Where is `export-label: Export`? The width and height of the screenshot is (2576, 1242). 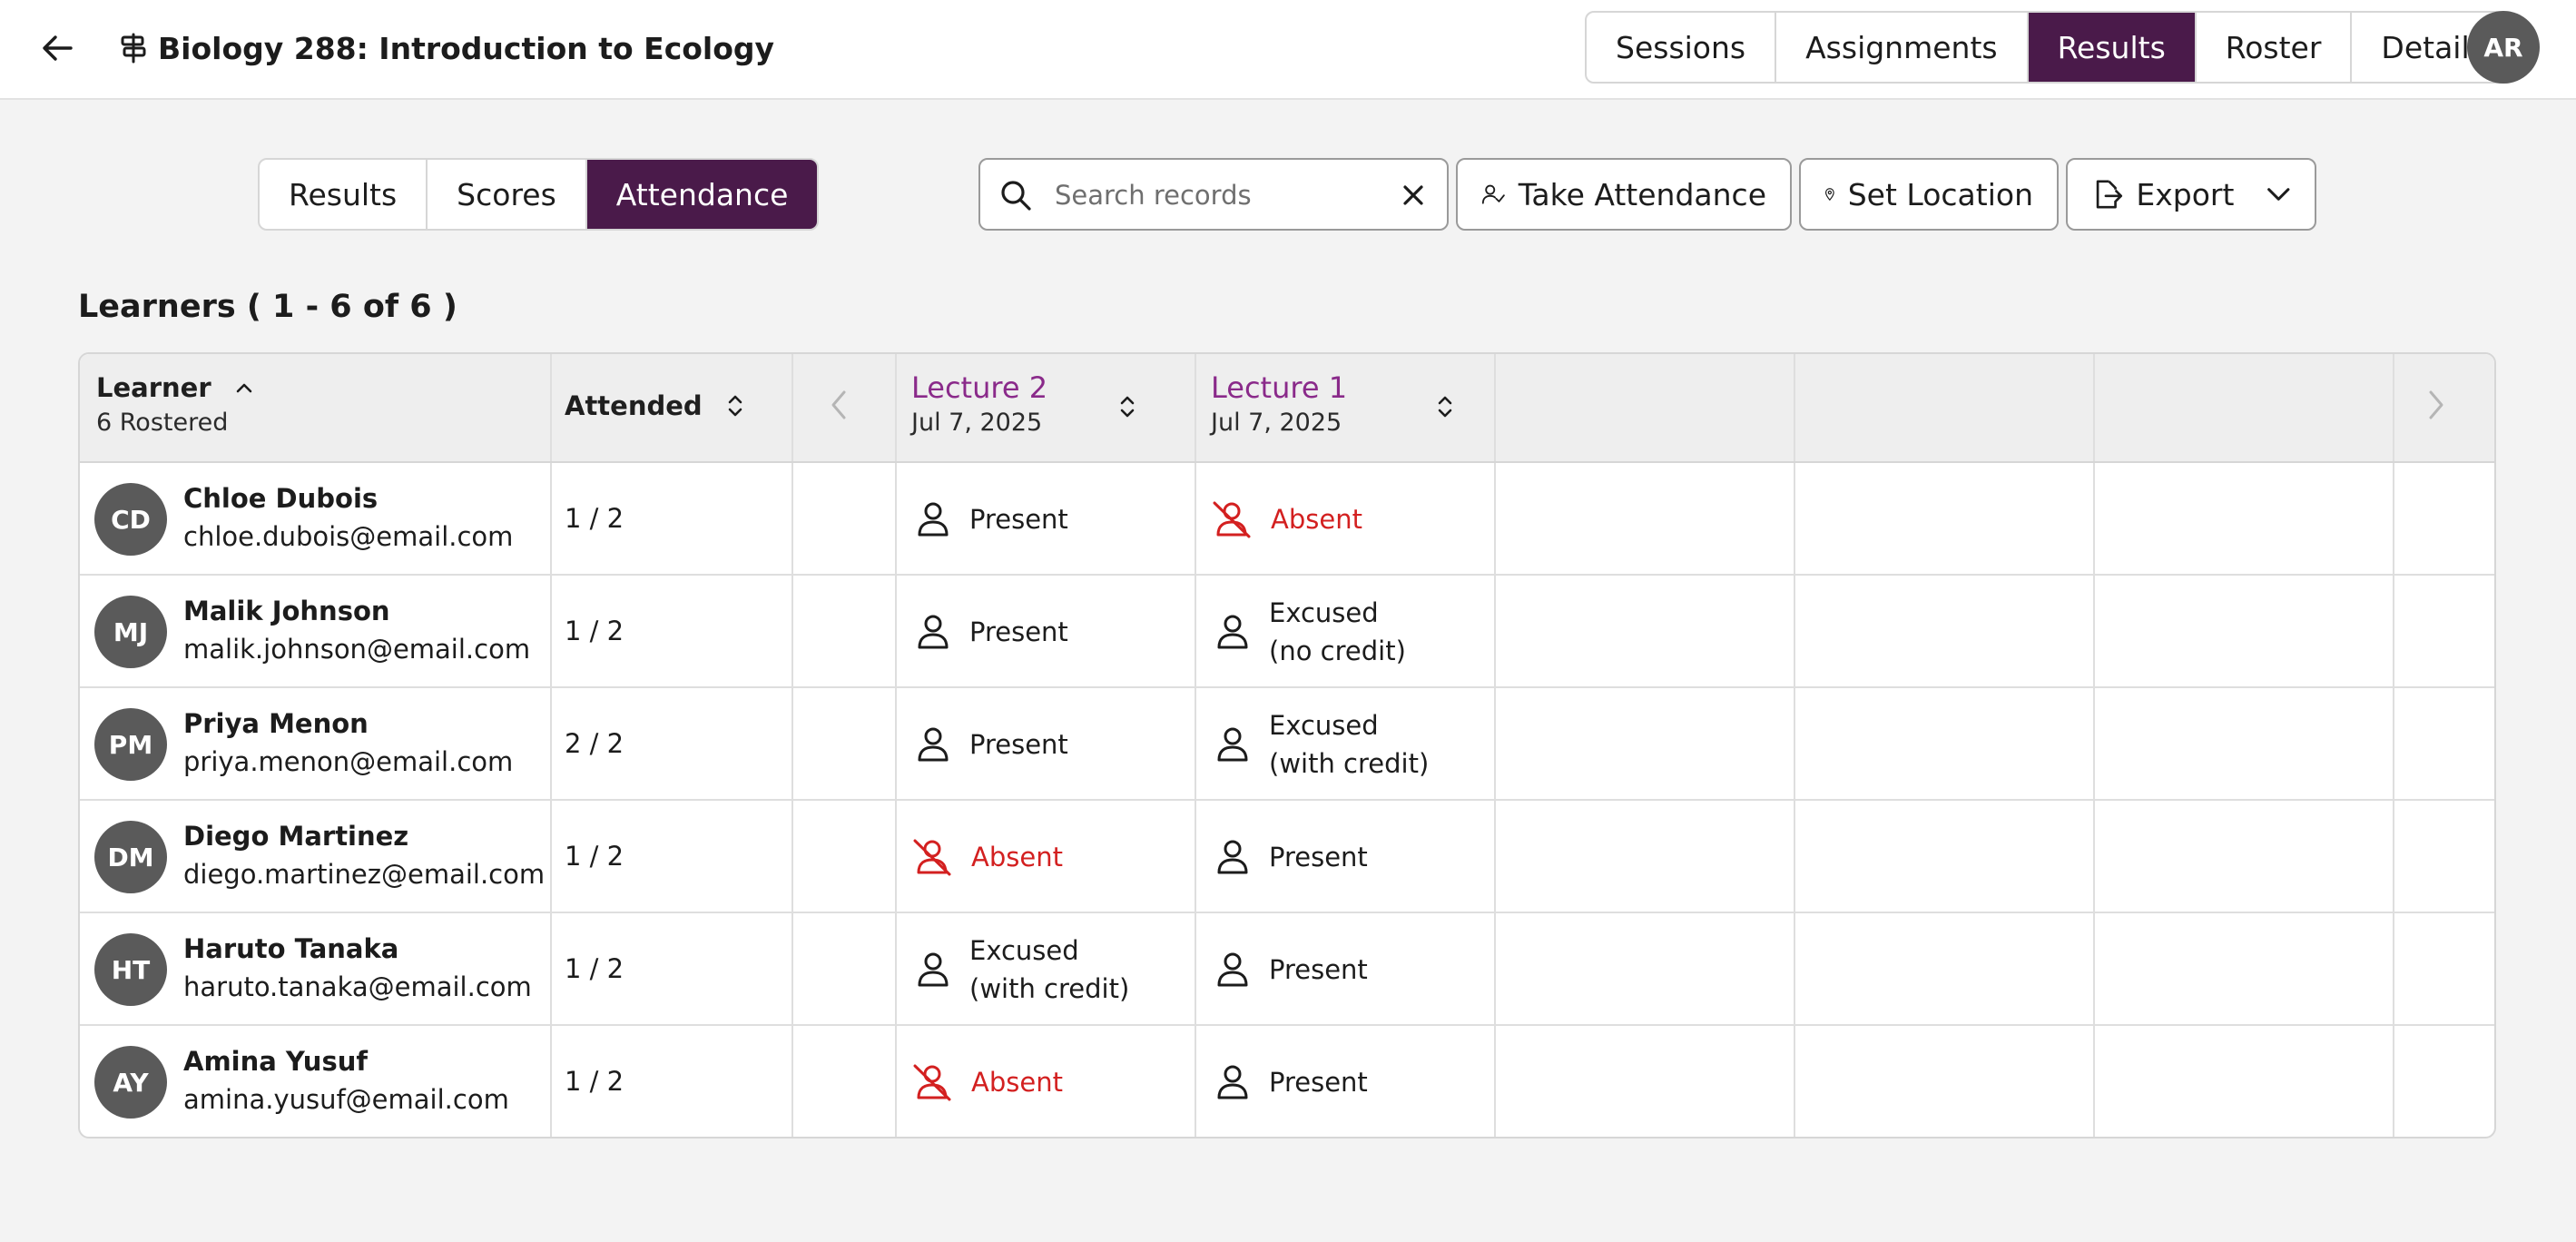 export-label: Export is located at coordinates (2185, 194).